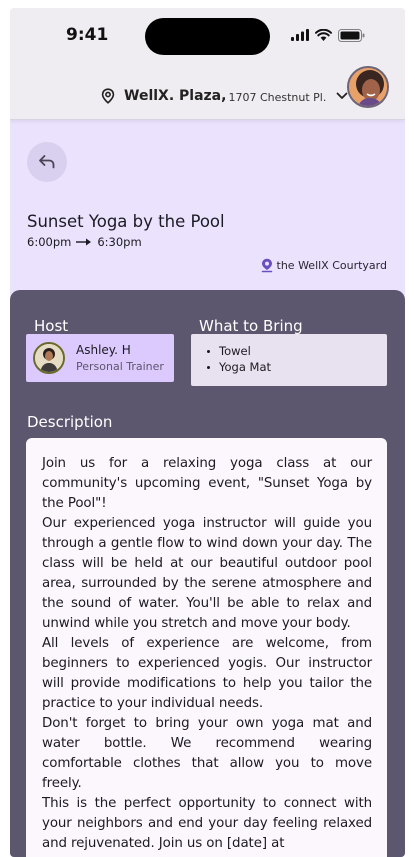  What do you see at coordinates (342, 96) in the screenshot?
I see `chevron-down-icon` at bounding box center [342, 96].